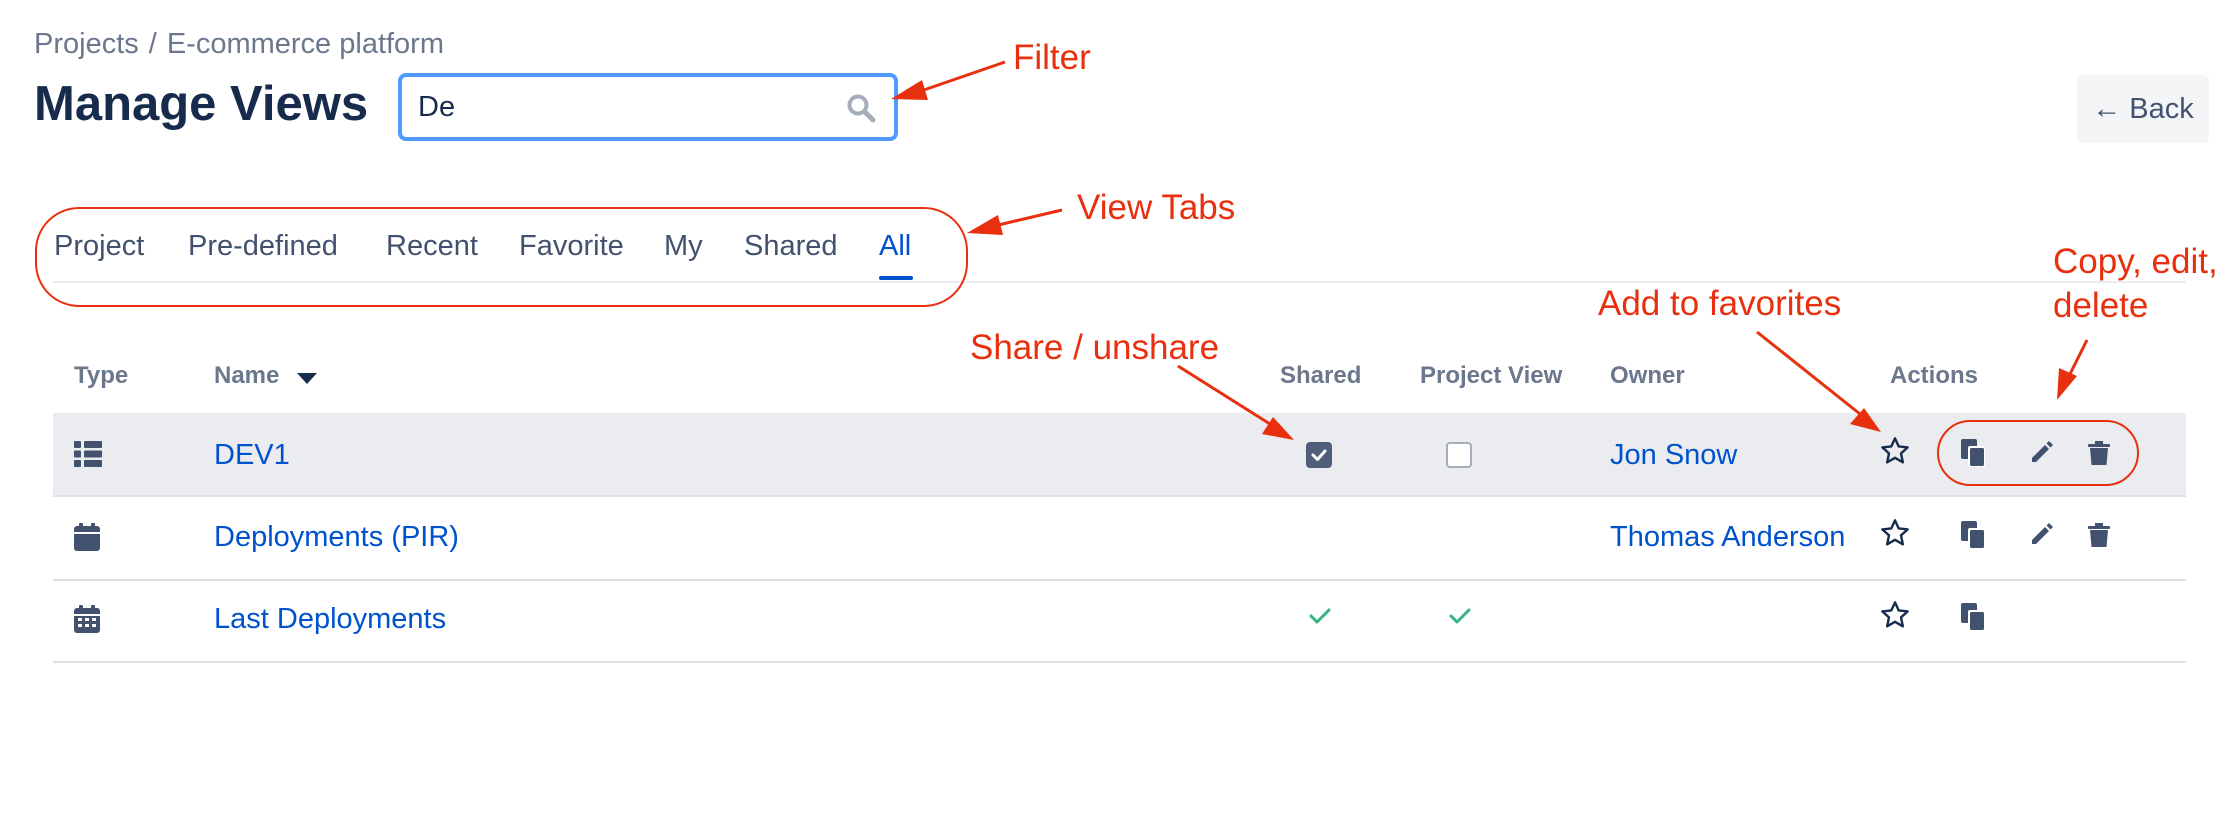  Describe the element at coordinates (1156, 207) in the screenshot. I see `annotation-view-tabs: View Tabs` at that location.